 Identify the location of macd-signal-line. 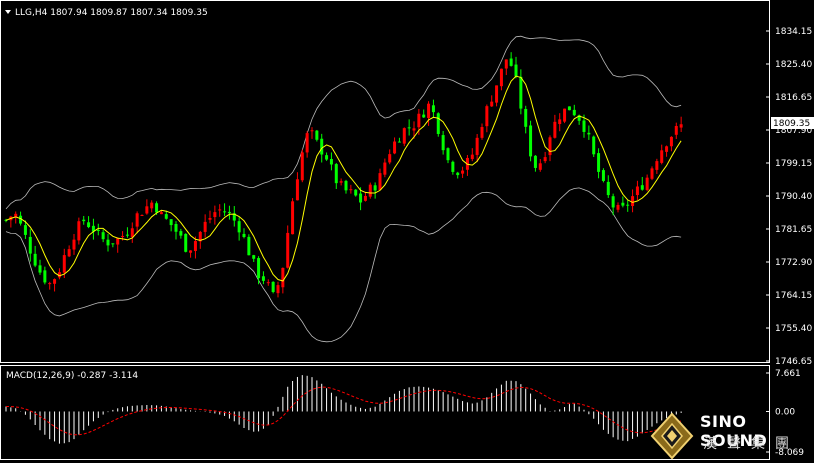
(343, 411).